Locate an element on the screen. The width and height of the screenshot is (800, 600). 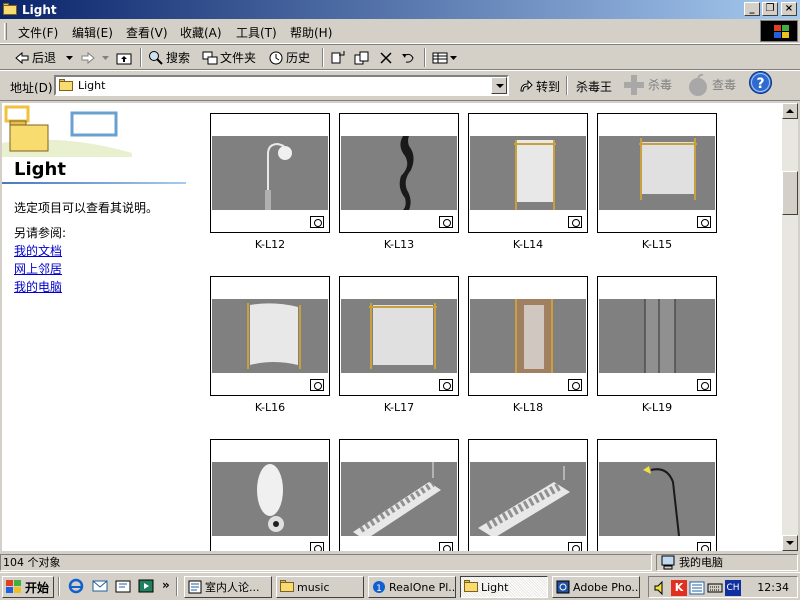
arrow-up-icon is located at coordinates (790, 111).